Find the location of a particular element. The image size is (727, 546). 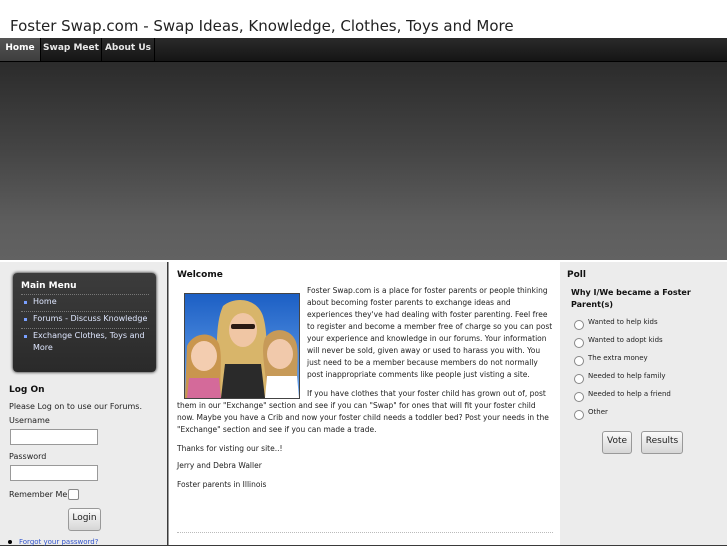

poll-option-label: Wanted to help kids is located at coordinates (623, 322).